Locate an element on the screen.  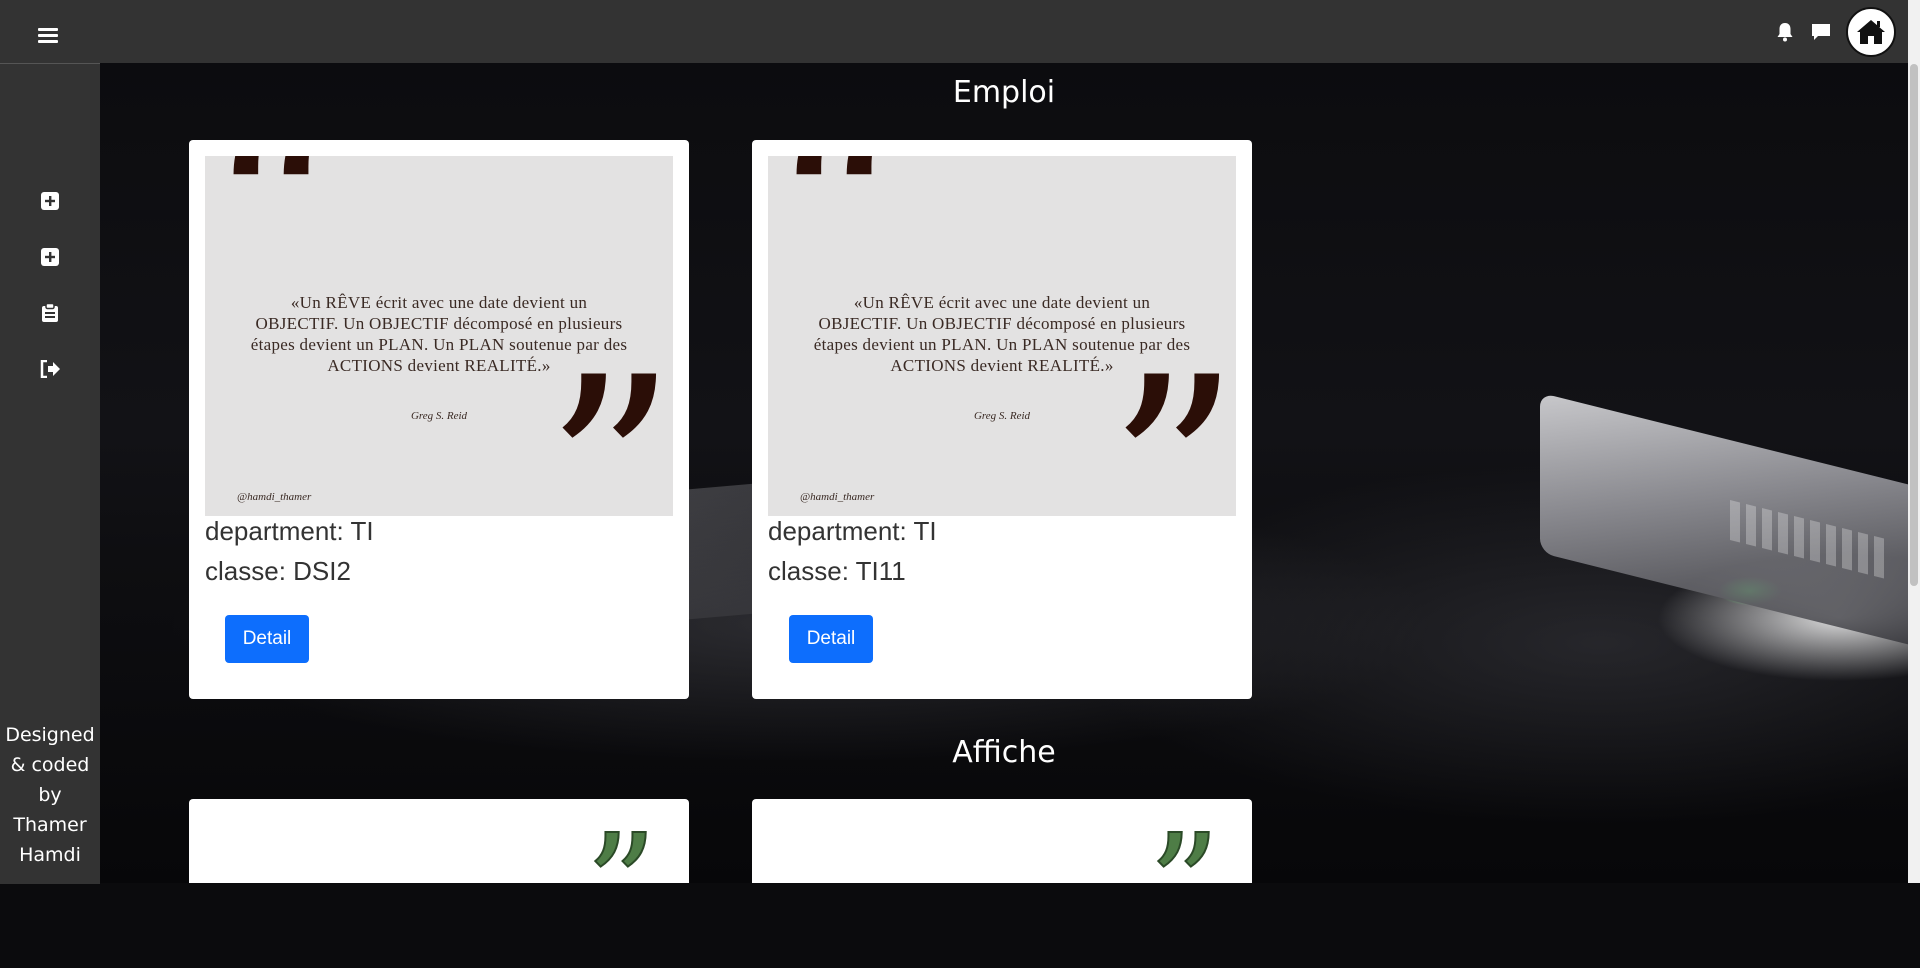
credit-line: & coded is located at coordinates (50, 765).